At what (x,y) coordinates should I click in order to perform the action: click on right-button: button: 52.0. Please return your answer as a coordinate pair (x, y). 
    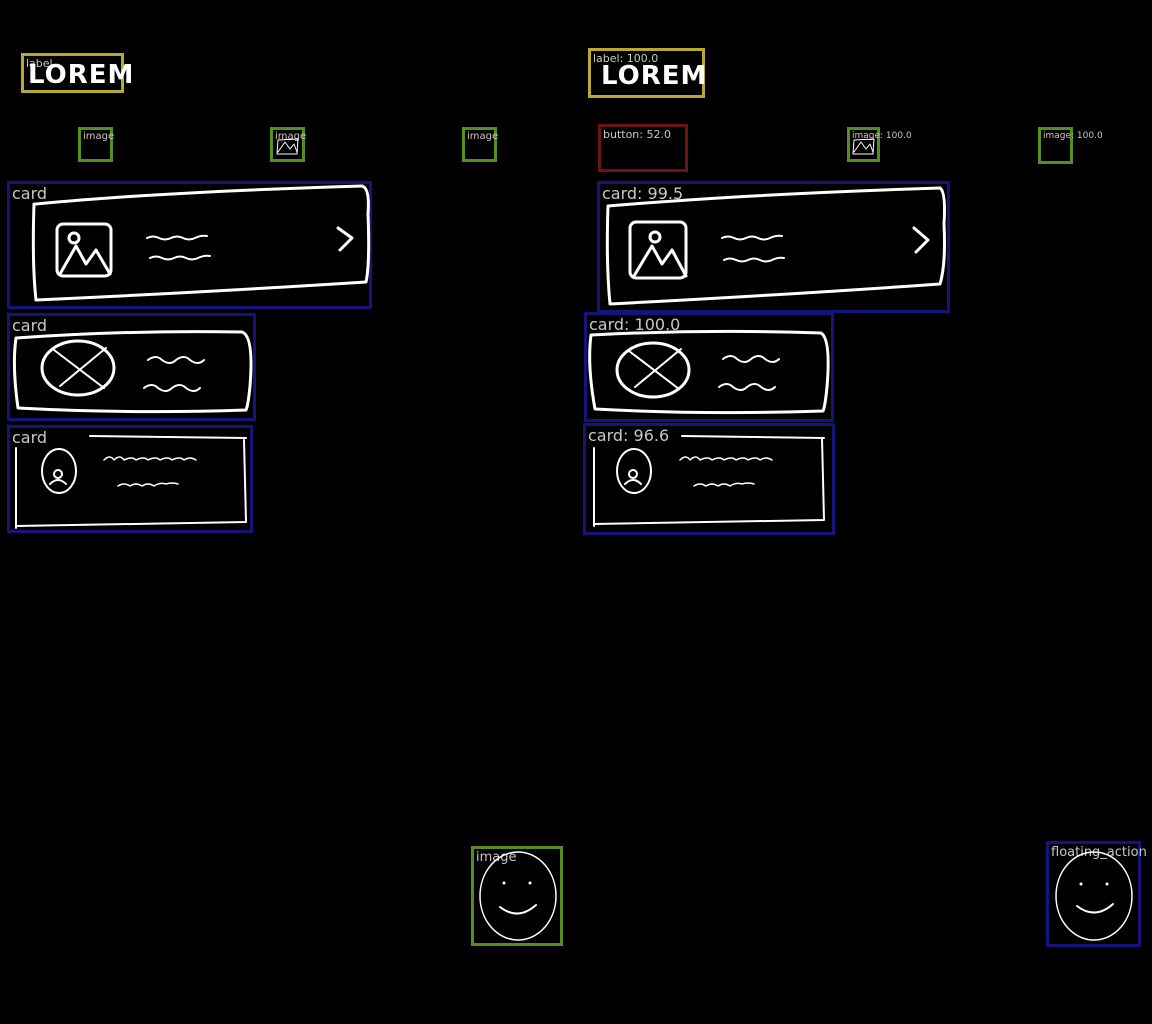
    Looking at the image, I should click on (643, 148).